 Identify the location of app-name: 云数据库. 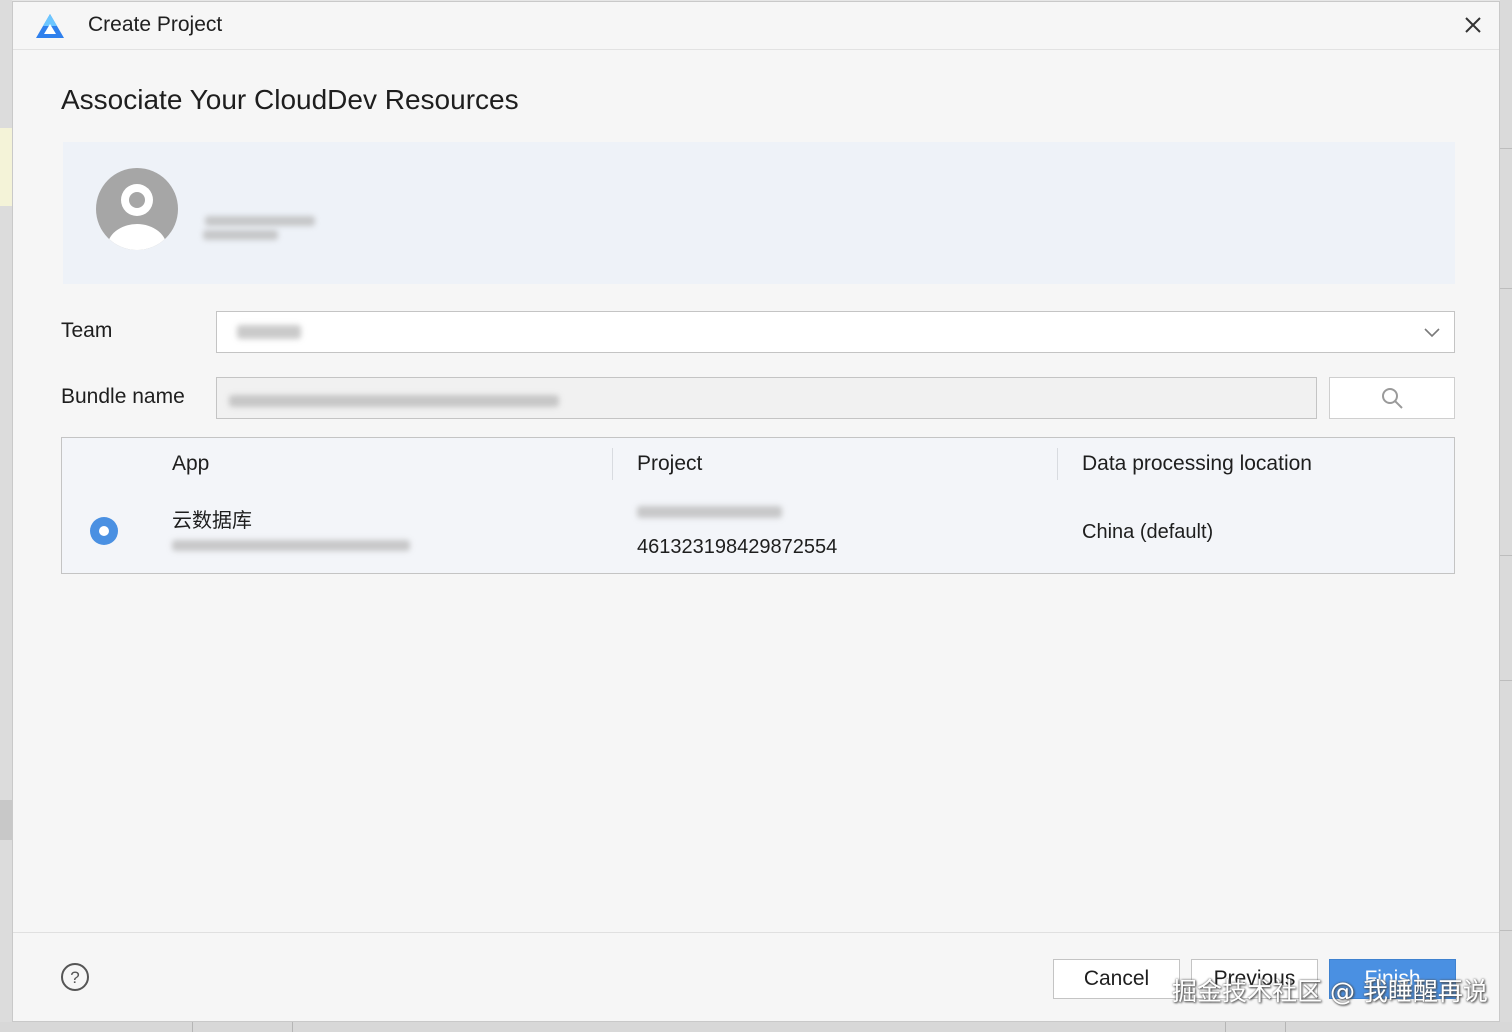
(212, 521).